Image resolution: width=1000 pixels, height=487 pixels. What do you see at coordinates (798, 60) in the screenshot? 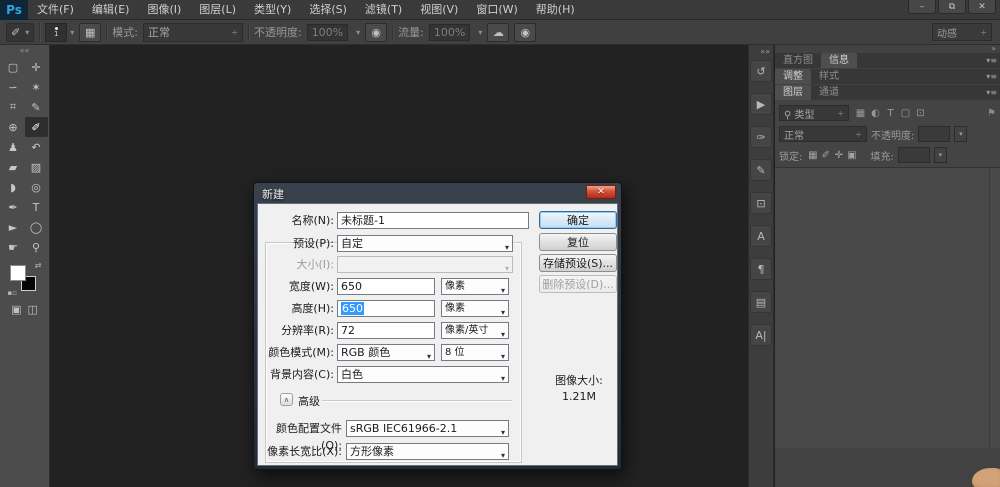
I see `直方图: 直方图` at bounding box center [798, 60].